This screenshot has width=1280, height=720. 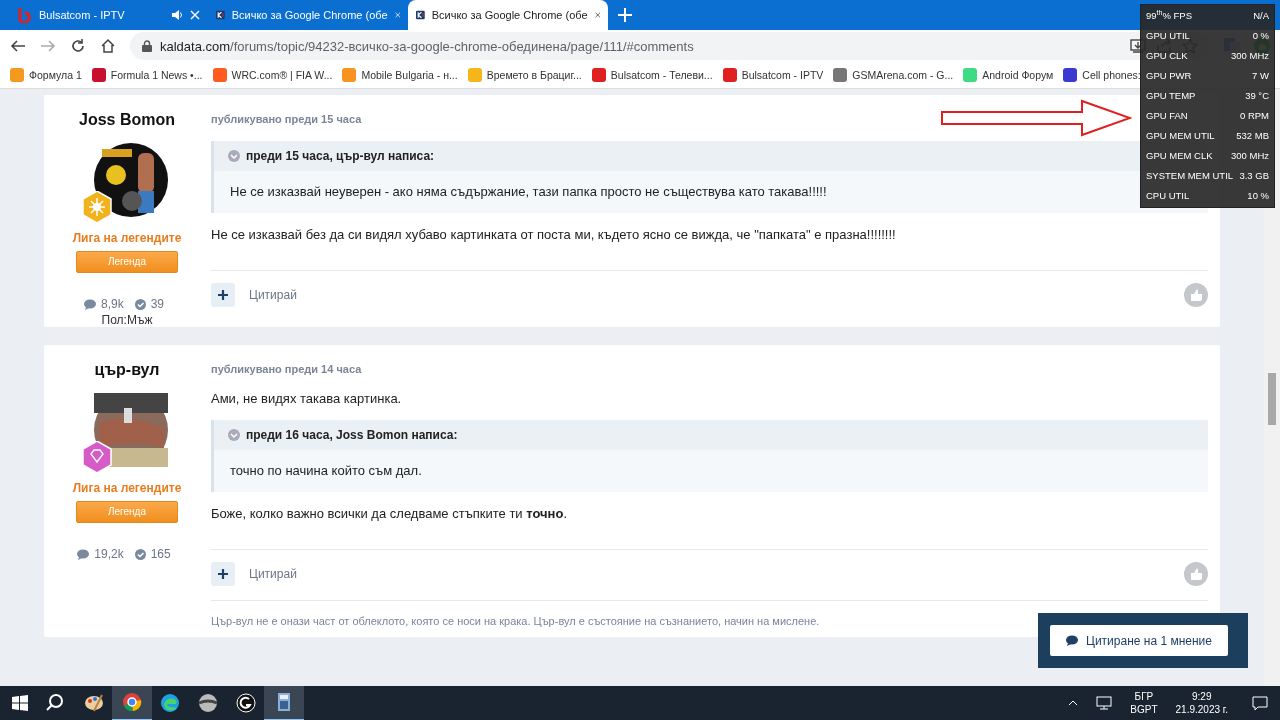 I want to click on reputation-count: 165, so click(x=160, y=554).